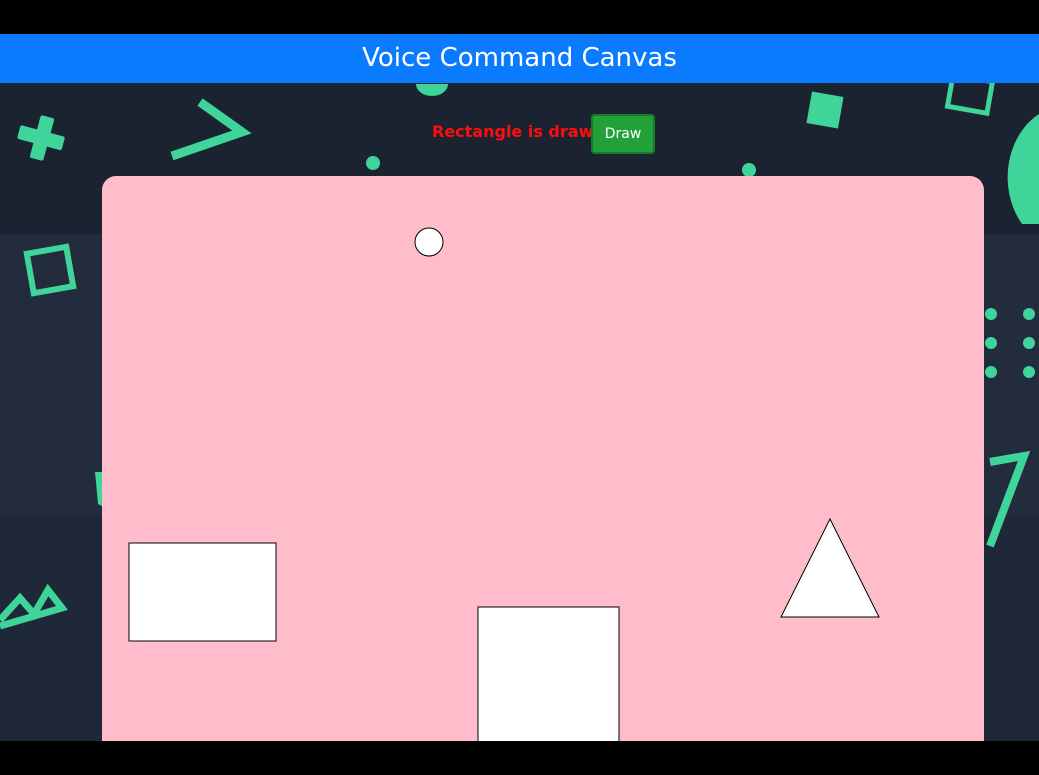 This screenshot has width=1039, height=775. I want to click on app-header: Voice Command Canvas, so click(519, 58).